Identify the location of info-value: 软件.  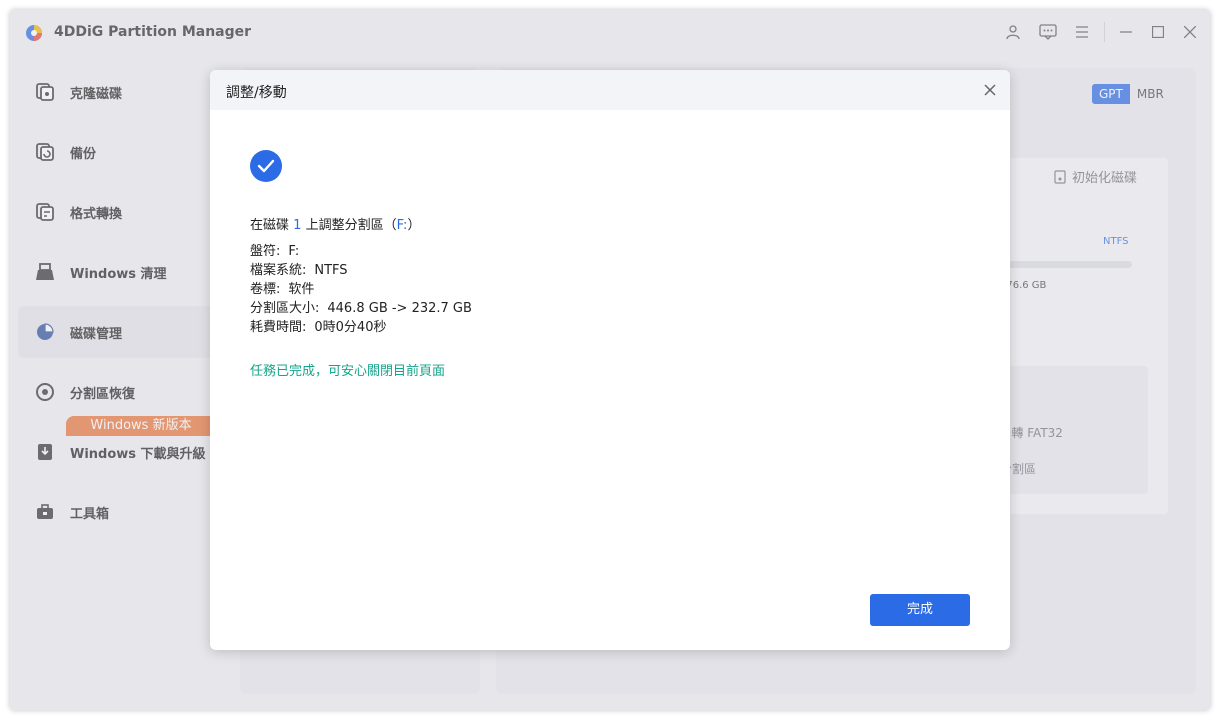
(301, 289).